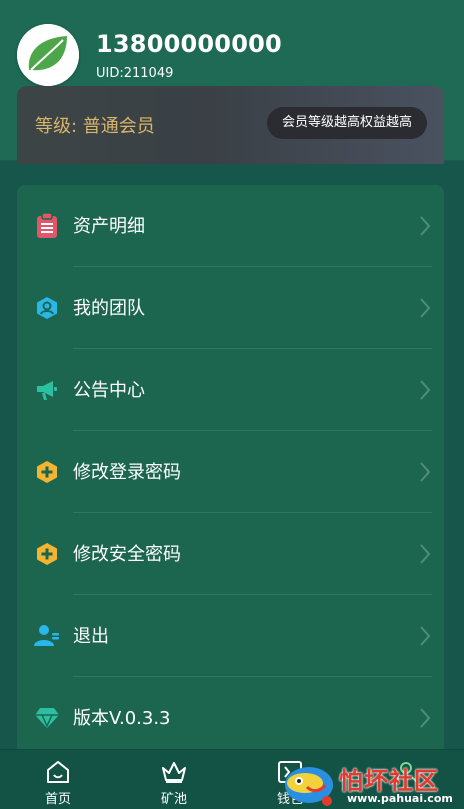 The width and height of the screenshot is (464, 809). Describe the element at coordinates (47, 636) in the screenshot. I see `user-exit-icon` at that location.